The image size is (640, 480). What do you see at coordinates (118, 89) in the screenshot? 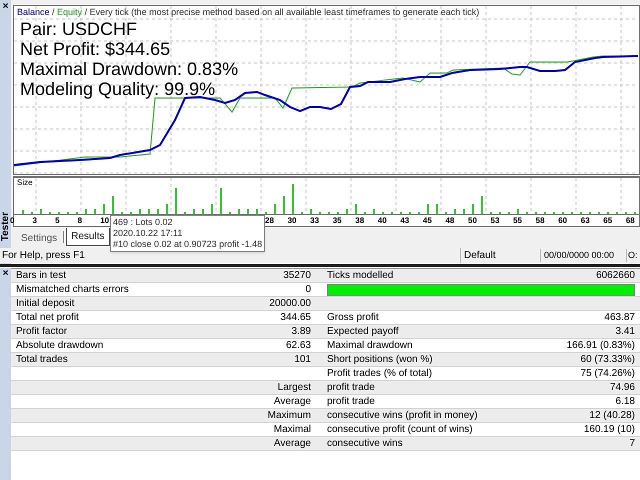
I see `chart-overlay-text: Modeling Quality: 99.9%` at bounding box center [118, 89].